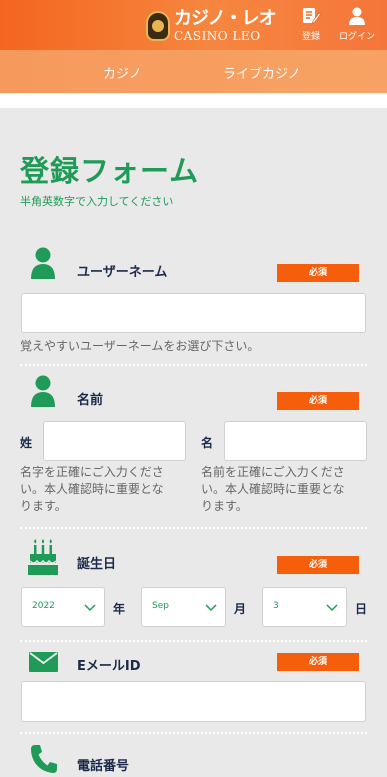 This screenshot has width=387, height=777. I want to click on category-nav: カジノ ライブカジノ, so click(193, 71).